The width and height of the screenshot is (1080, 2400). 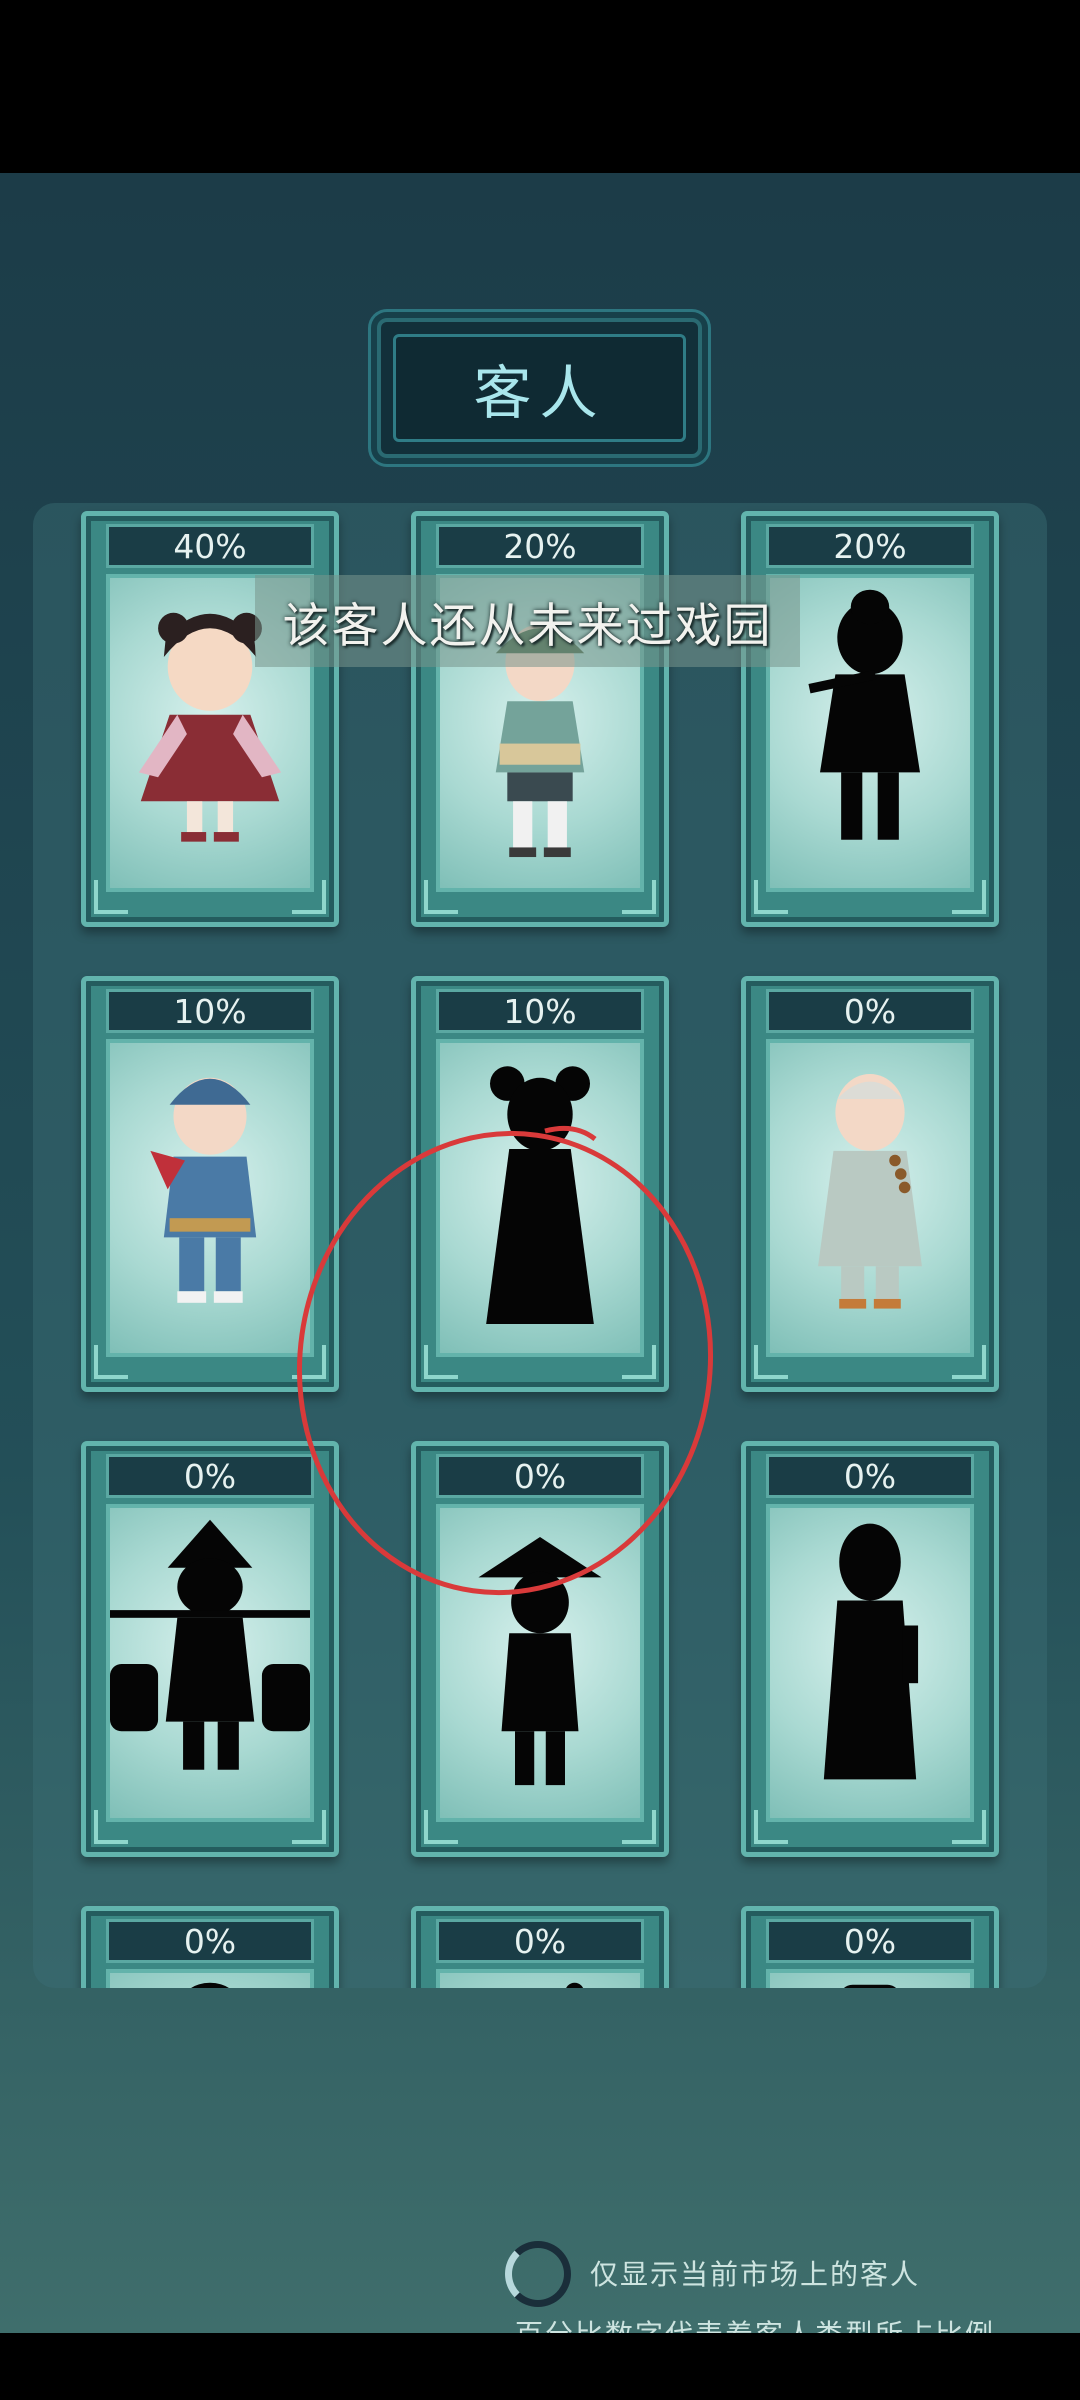 What do you see at coordinates (870, 1191) in the screenshot?
I see `guest-figure-monk` at bounding box center [870, 1191].